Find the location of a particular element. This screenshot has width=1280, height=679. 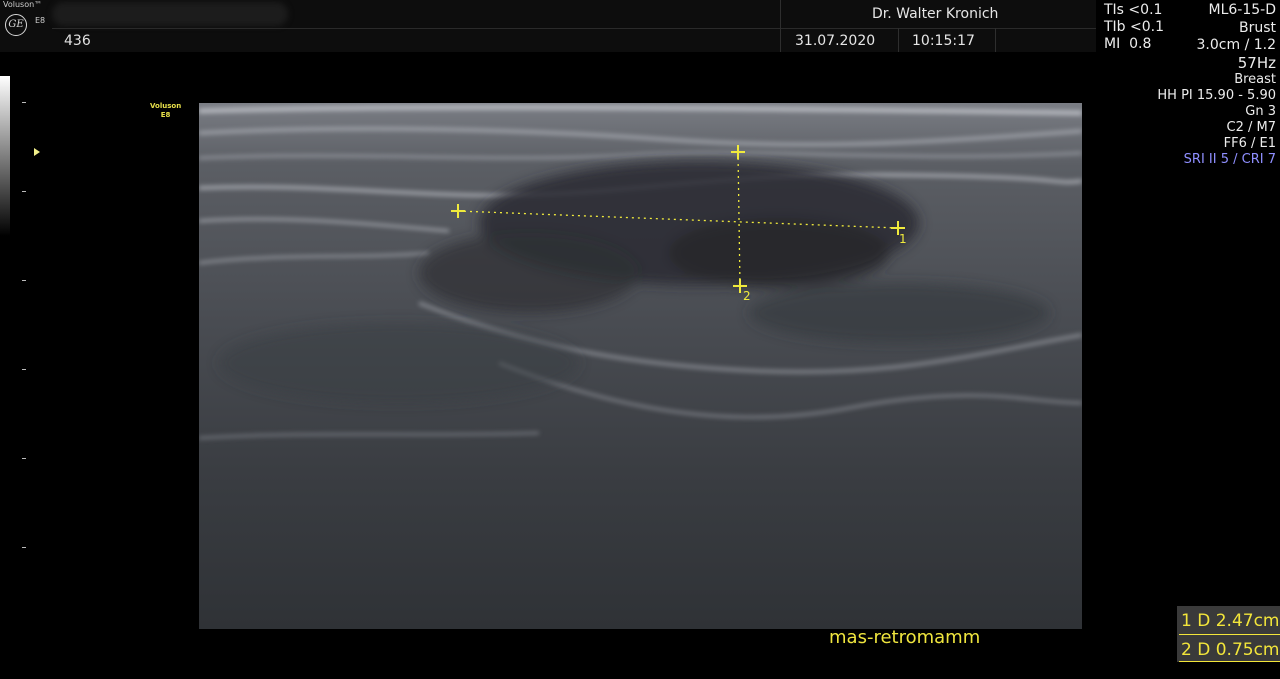

grayscale-bar is located at coordinates (5, 156).